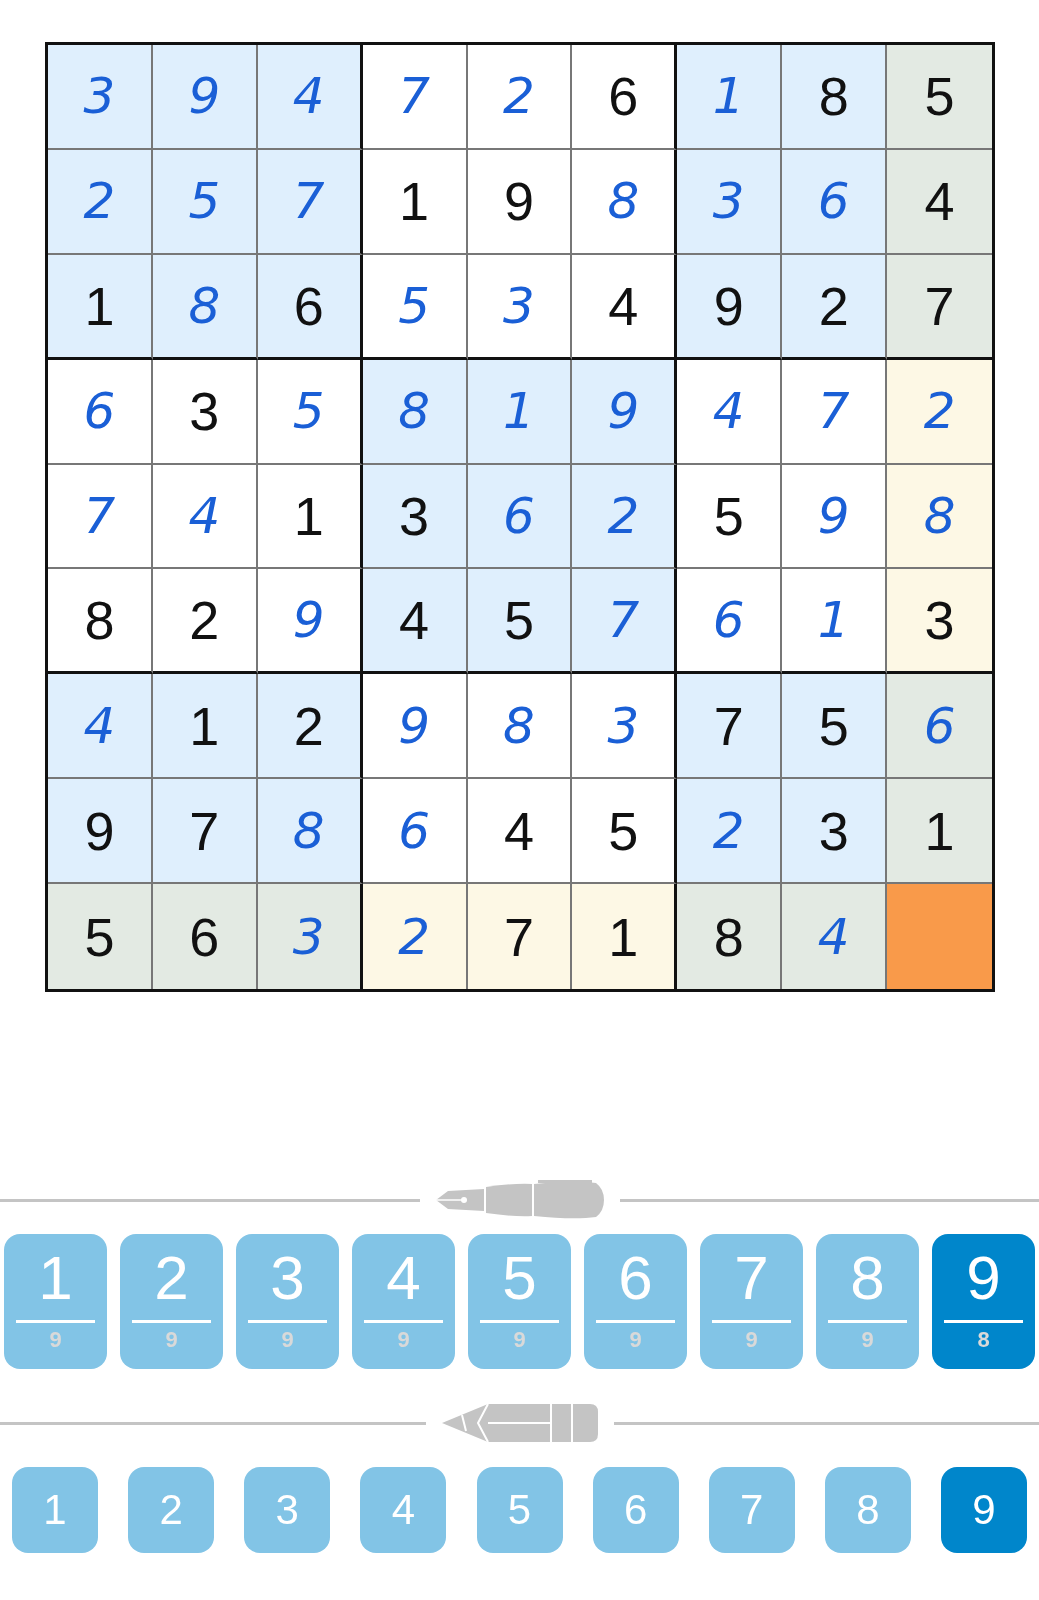 This screenshot has height=1600, width=1039. Describe the element at coordinates (983, 1301) in the screenshot. I see `digit-key: 9 8` at that location.